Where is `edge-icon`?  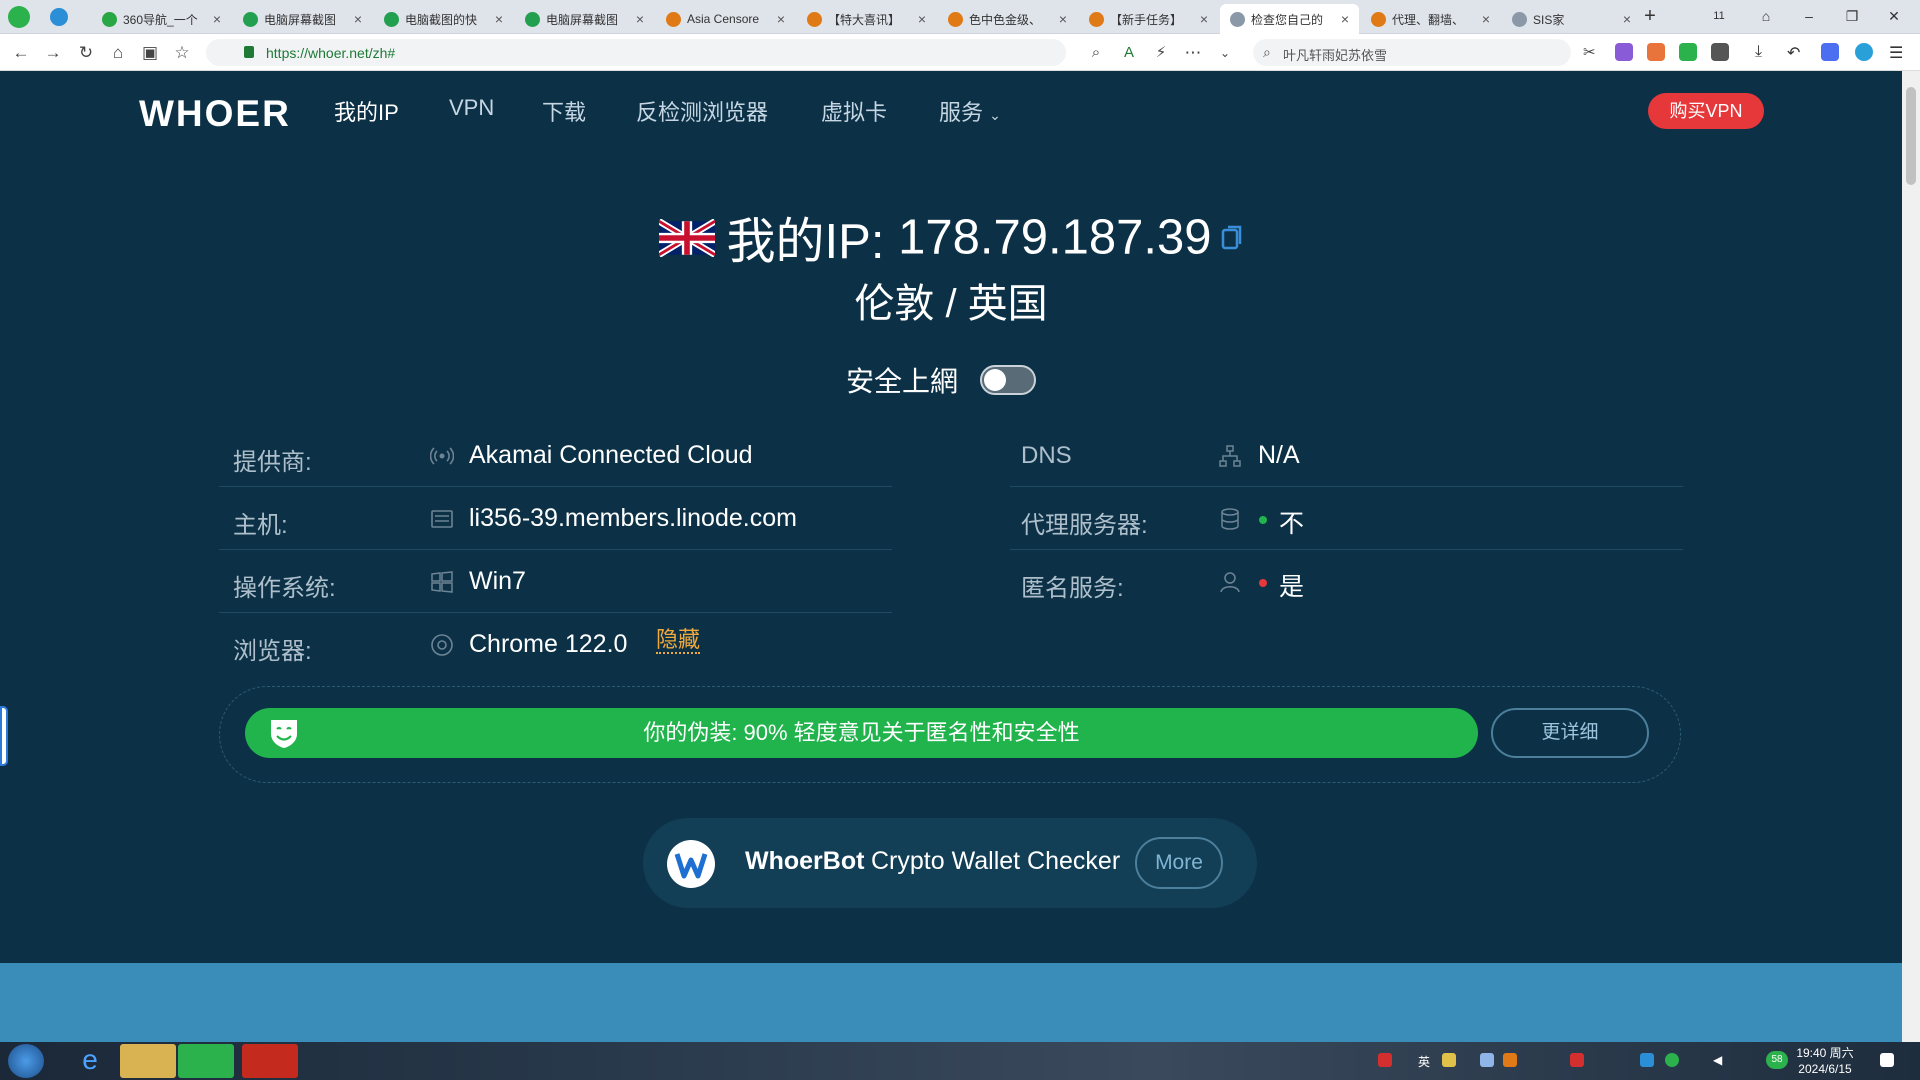
edge-icon is located at coordinates (1864, 52).